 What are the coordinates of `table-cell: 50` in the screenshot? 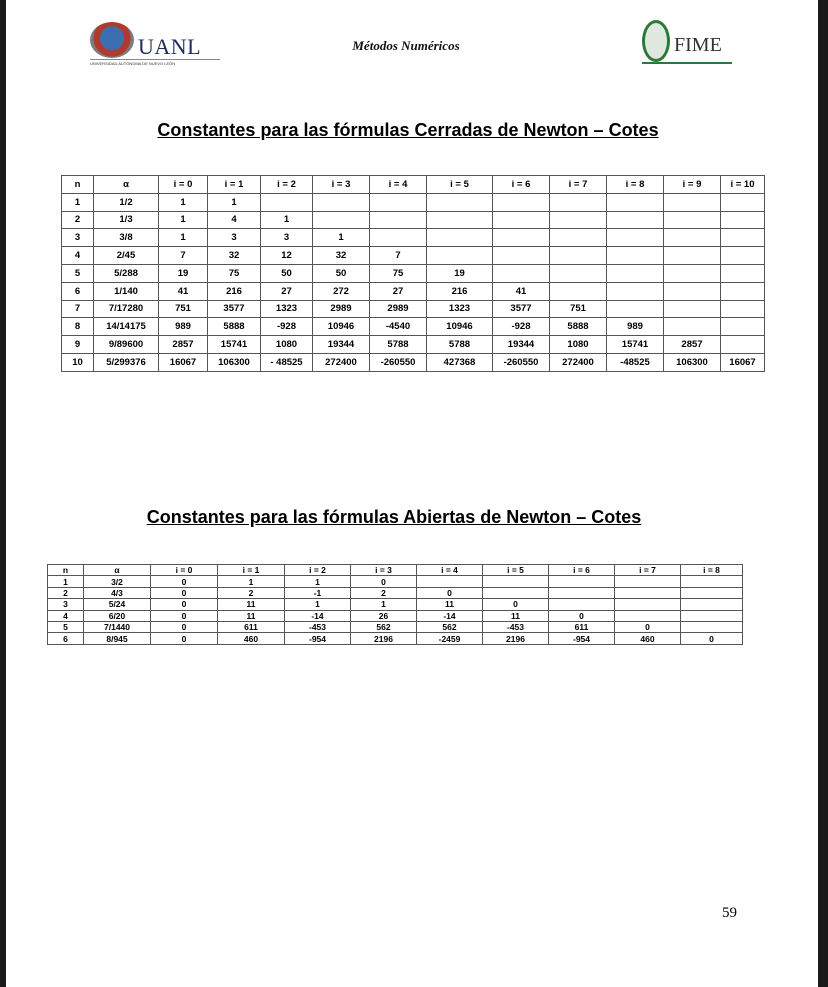 It's located at (341, 273).